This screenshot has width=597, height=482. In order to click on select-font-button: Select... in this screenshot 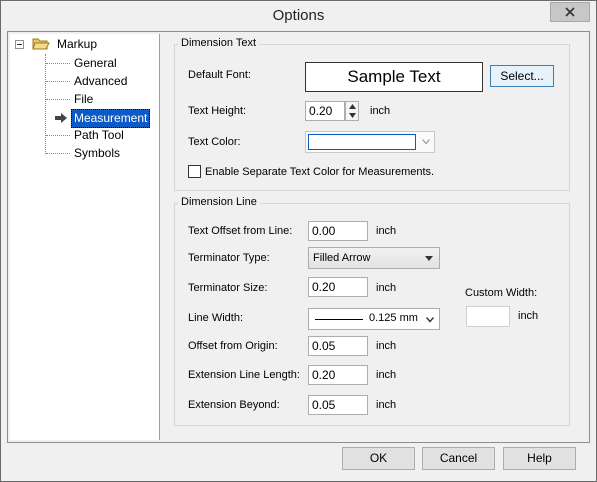, I will do `click(522, 76)`.